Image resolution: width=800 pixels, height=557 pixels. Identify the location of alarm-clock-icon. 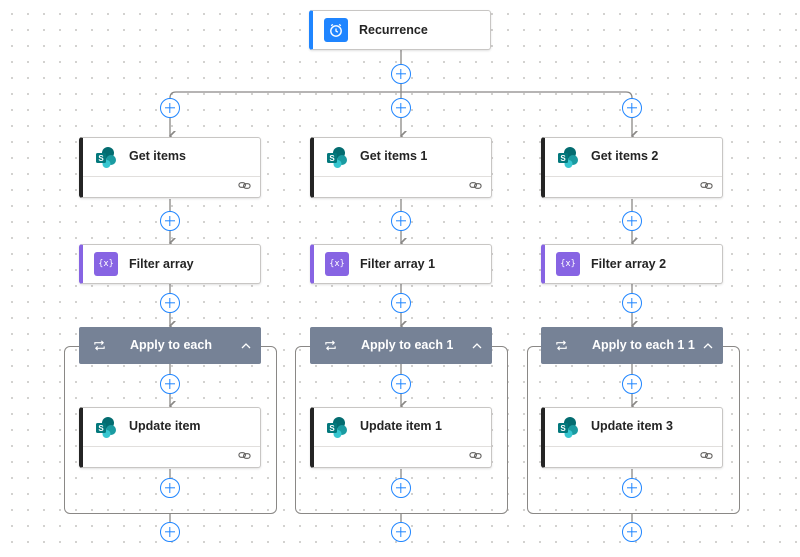
(336, 30).